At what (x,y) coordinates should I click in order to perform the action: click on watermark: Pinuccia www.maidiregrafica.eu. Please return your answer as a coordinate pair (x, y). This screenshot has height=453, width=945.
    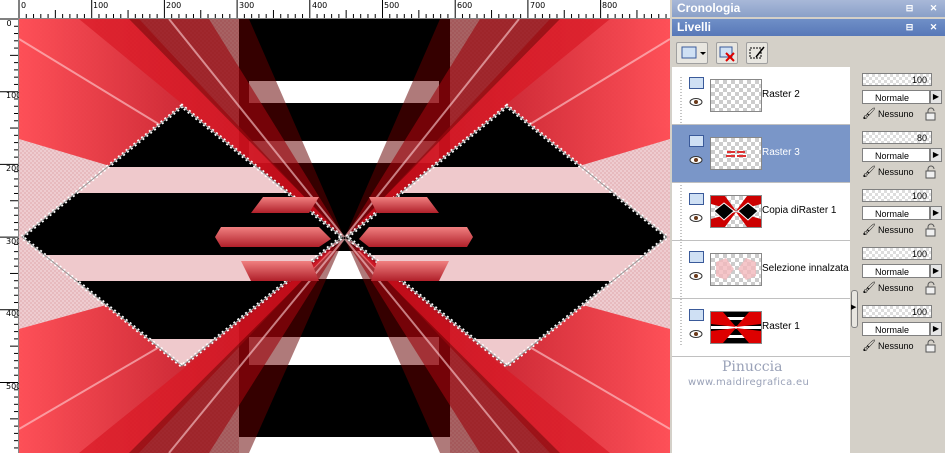
    Looking at the image, I should click on (761, 377).